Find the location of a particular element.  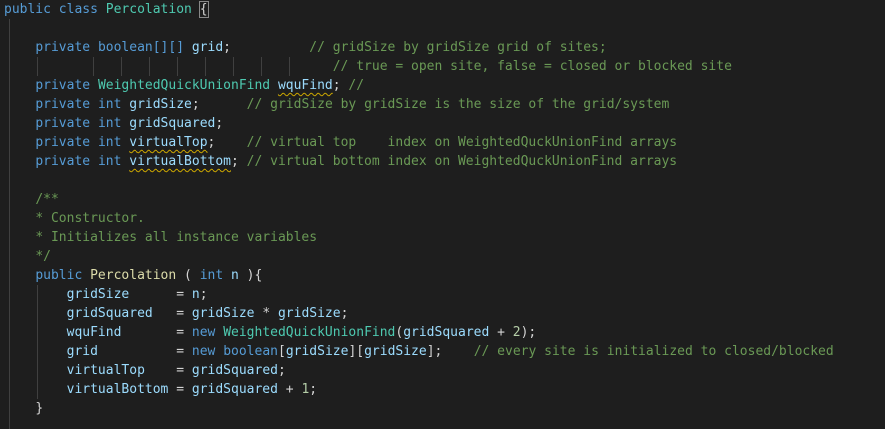

class-name: Percolation is located at coordinates (148, 9).